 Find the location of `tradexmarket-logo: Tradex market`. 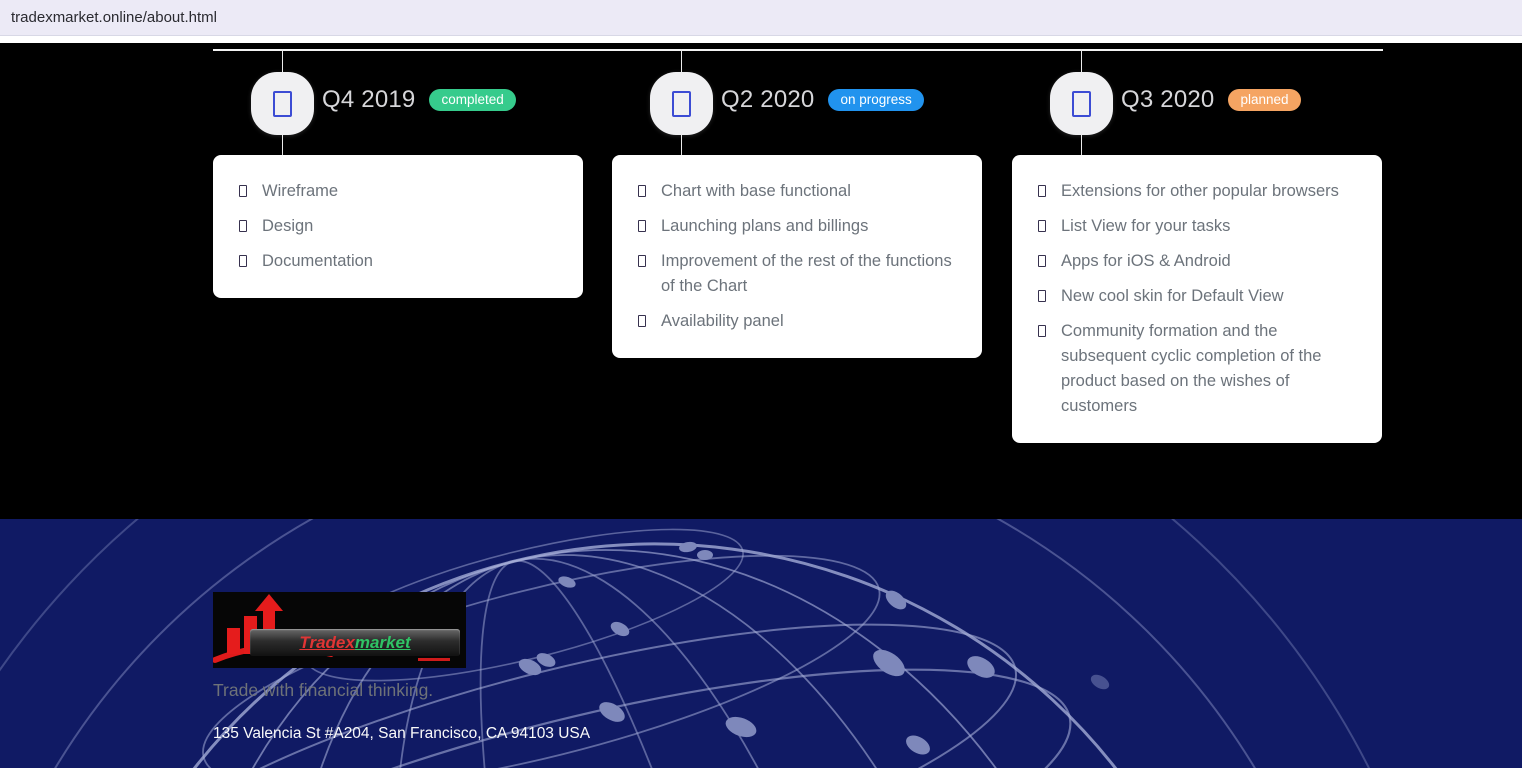

tradexmarket-logo: Tradex market is located at coordinates (339, 630).